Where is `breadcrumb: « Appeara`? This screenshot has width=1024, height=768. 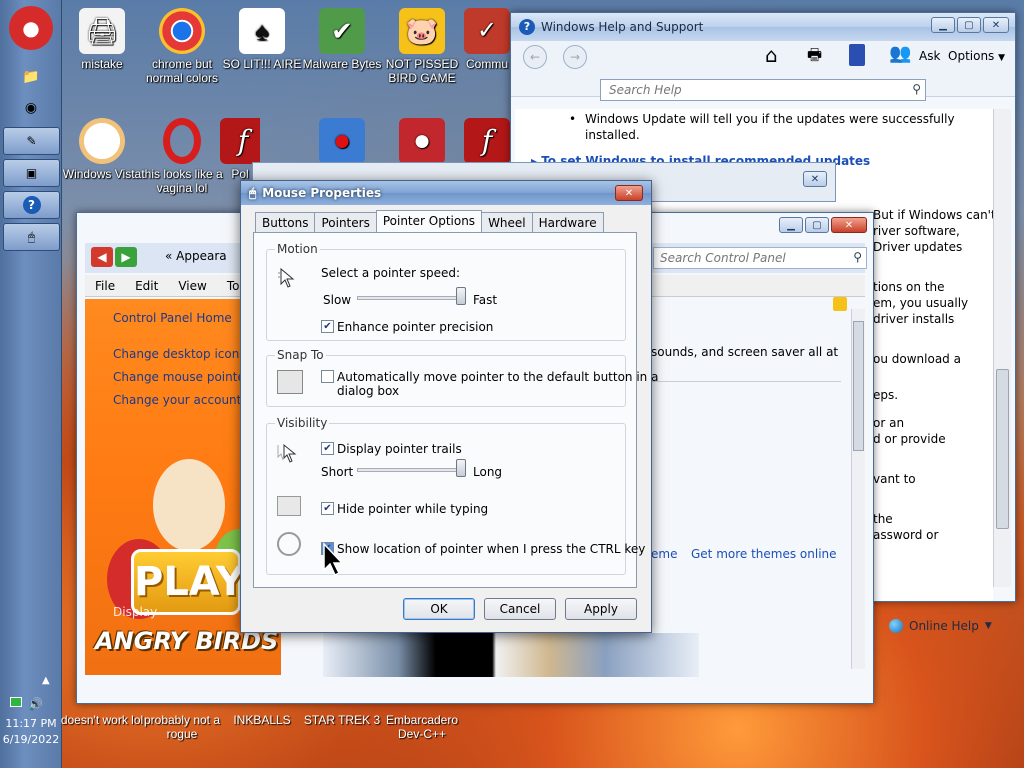
breadcrumb: « Appeara is located at coordinates (196, 256).